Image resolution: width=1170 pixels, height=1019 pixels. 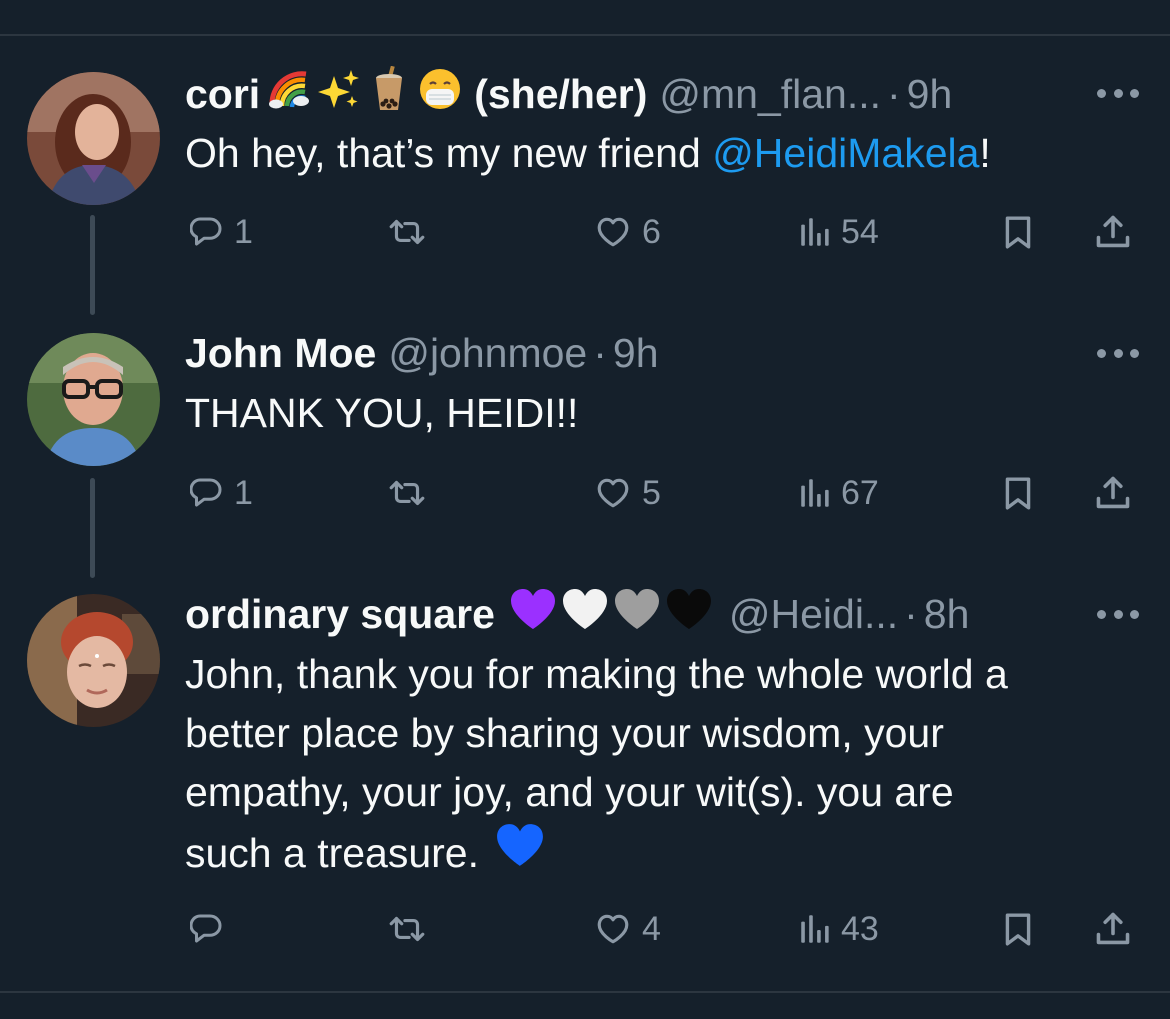 I want to click on retweet-button, so click(x=411, y=929).